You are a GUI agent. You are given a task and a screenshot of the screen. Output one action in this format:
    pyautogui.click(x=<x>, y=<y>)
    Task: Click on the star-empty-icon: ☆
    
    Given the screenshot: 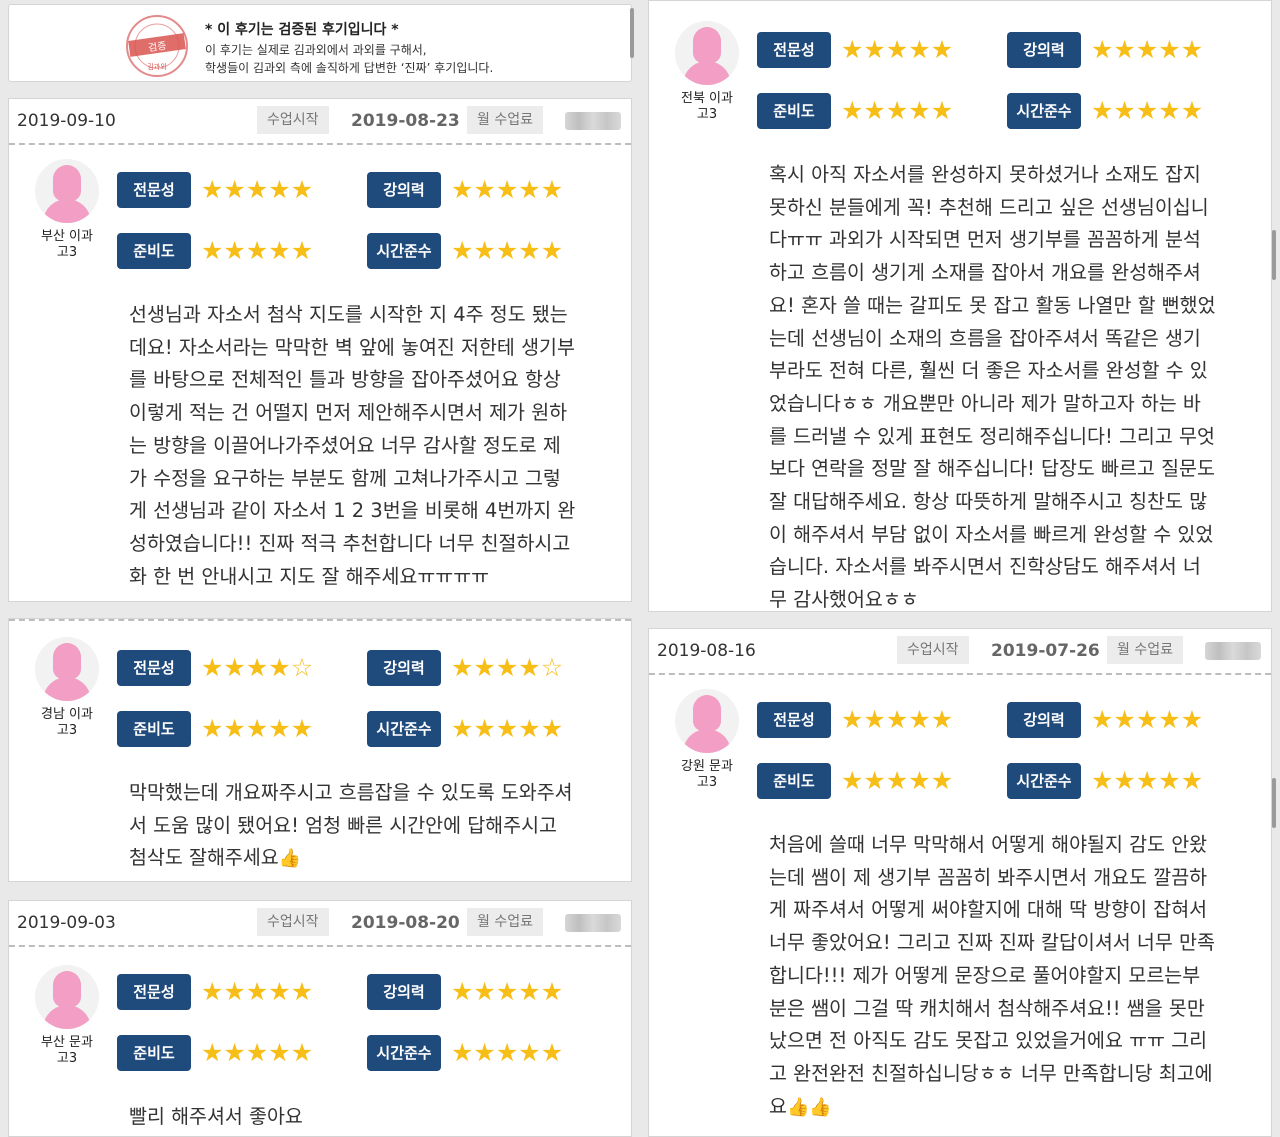 What is the action you would take?
    pyautogui.click(x=302, y=667)
    